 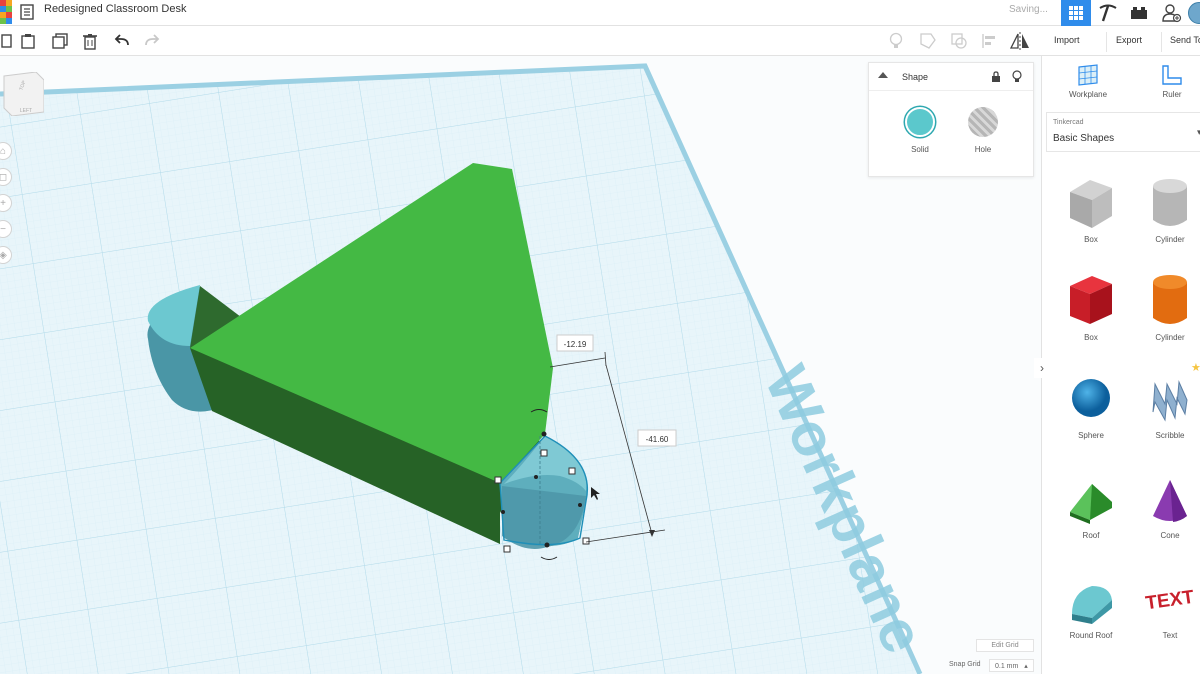 What do you see at coordinates (883, 75) in the screenshot?
I see `collapse-icon` at bounding box center [883, 75].